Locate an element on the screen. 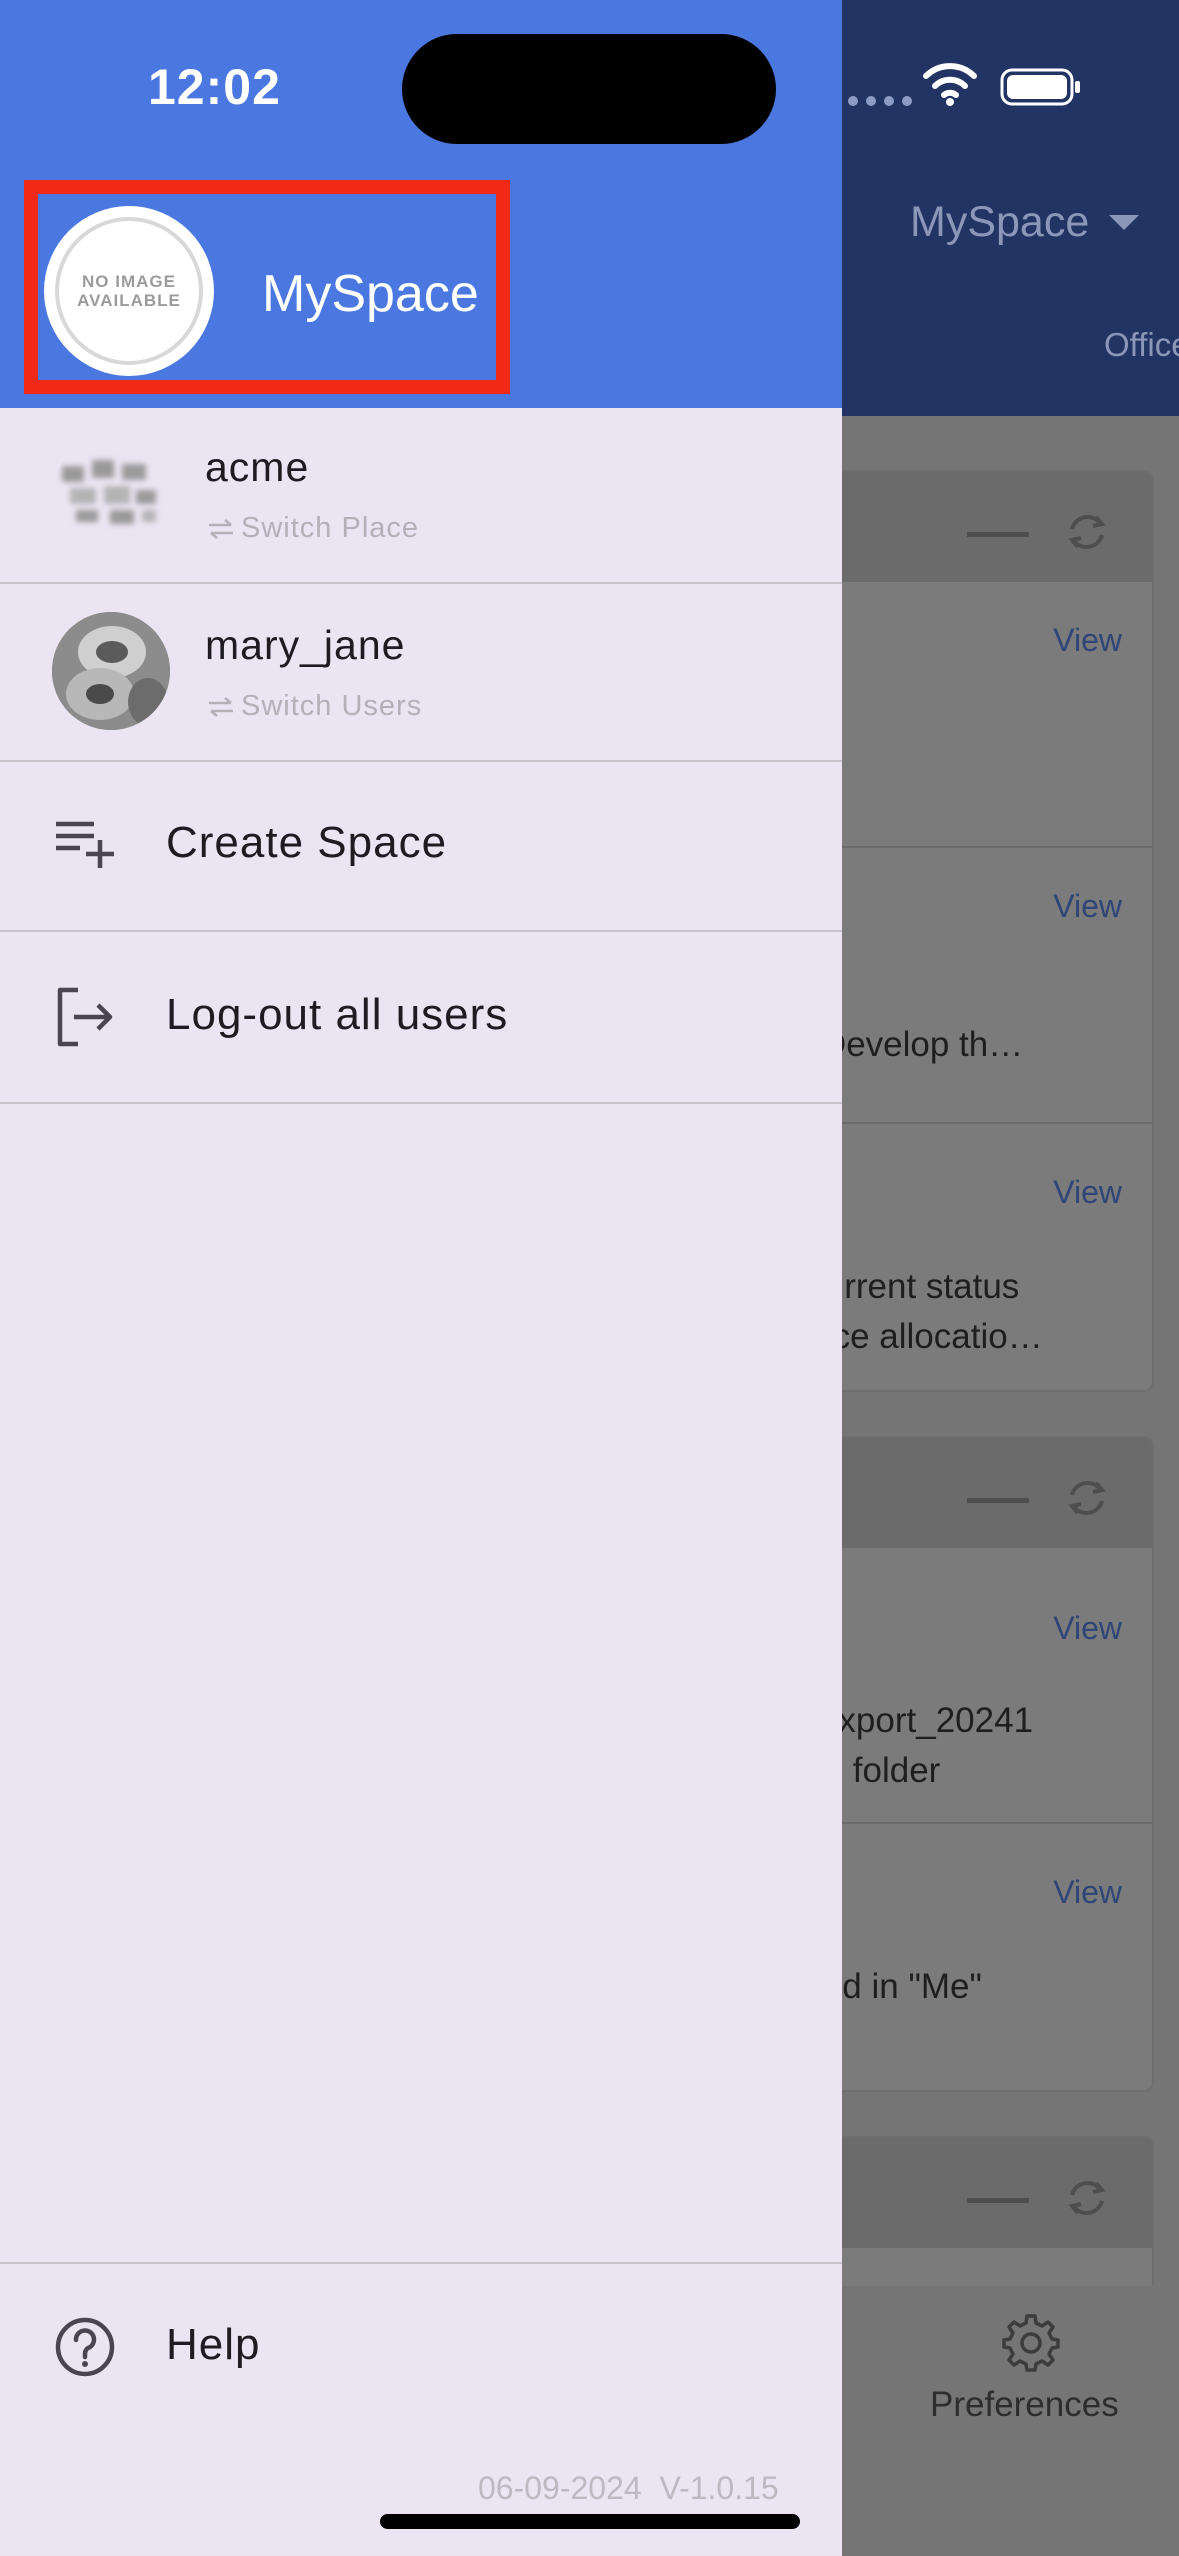 This screenshot has width=1179, height=2556. place-name: acme is located at coordinates (257, 467).